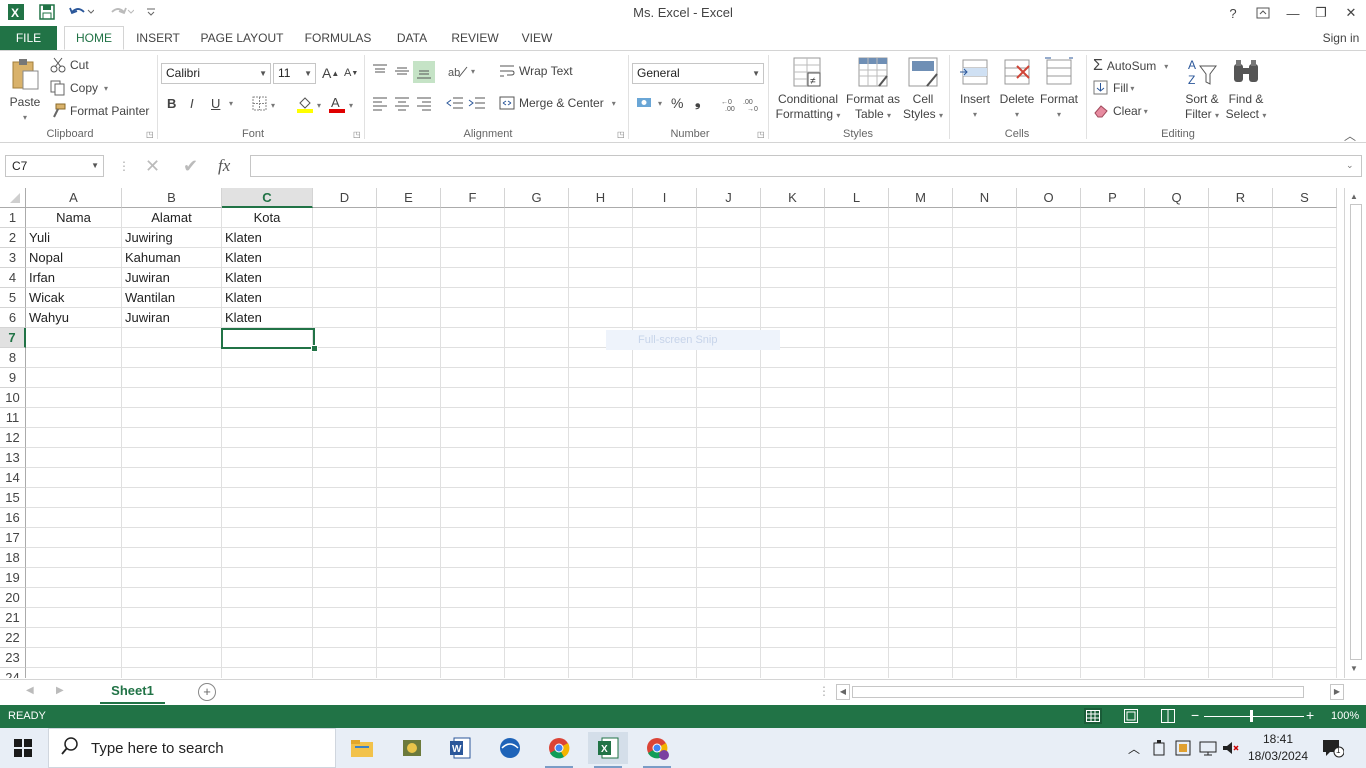 This screenshot has width=1366, height=768. Describe the element at coordinates (1241, 358) in the screenshot. I see `cell-r8` at that location.